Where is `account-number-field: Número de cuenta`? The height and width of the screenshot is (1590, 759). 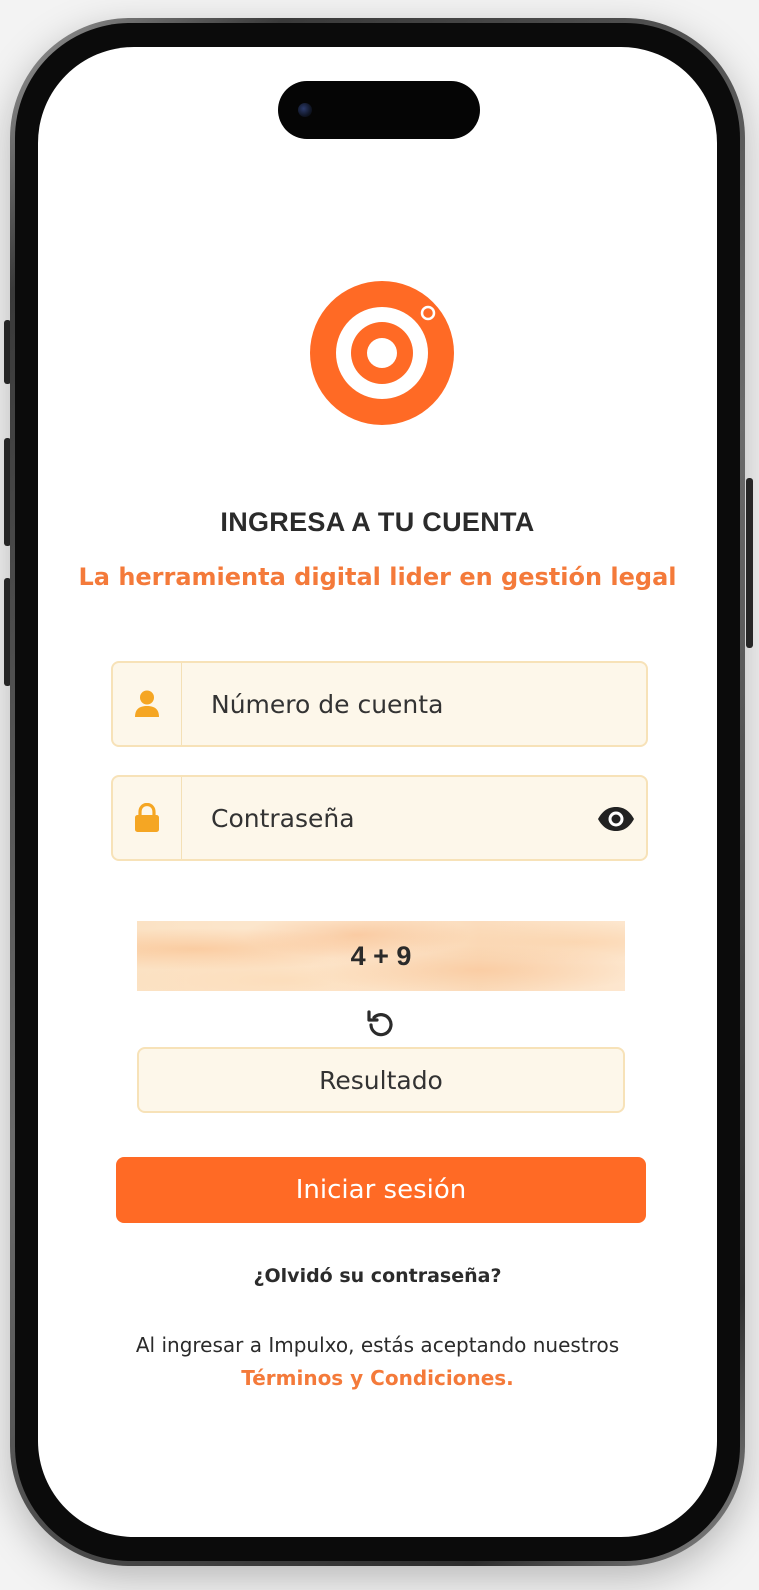 account-number-field: Número de cuenta is located at coordinates (379, 704).